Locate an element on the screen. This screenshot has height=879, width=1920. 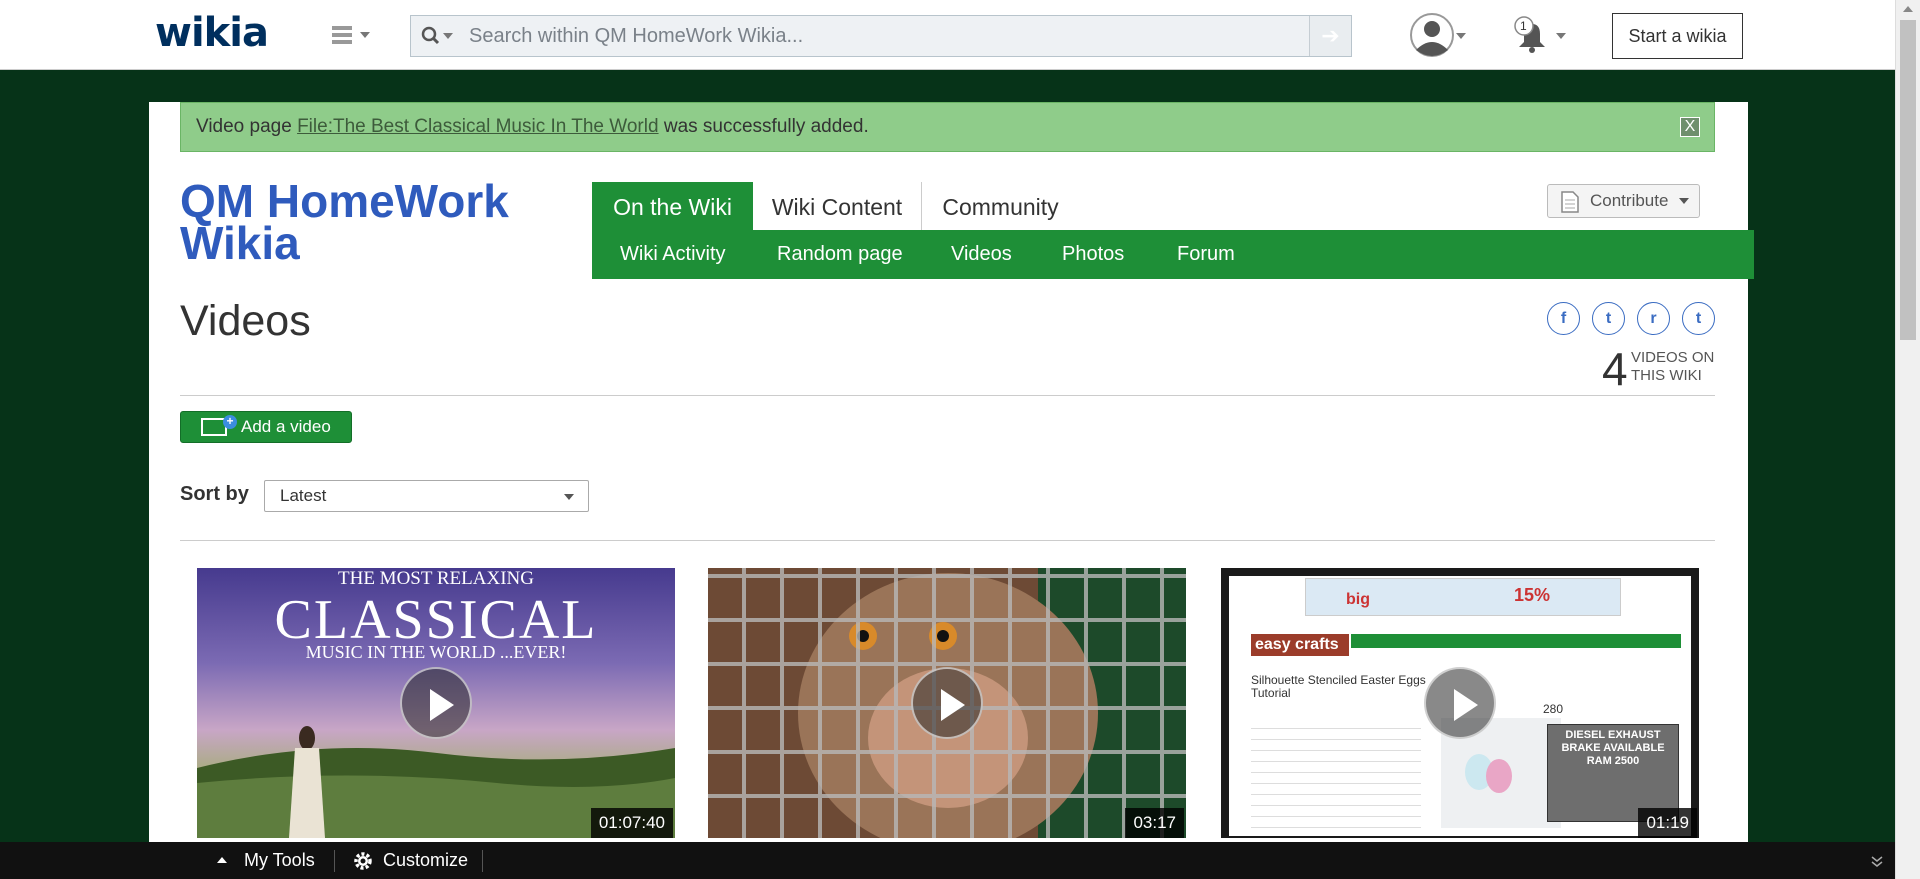
video-thumbnail: 03:17 is located at coordinates (947, 703).